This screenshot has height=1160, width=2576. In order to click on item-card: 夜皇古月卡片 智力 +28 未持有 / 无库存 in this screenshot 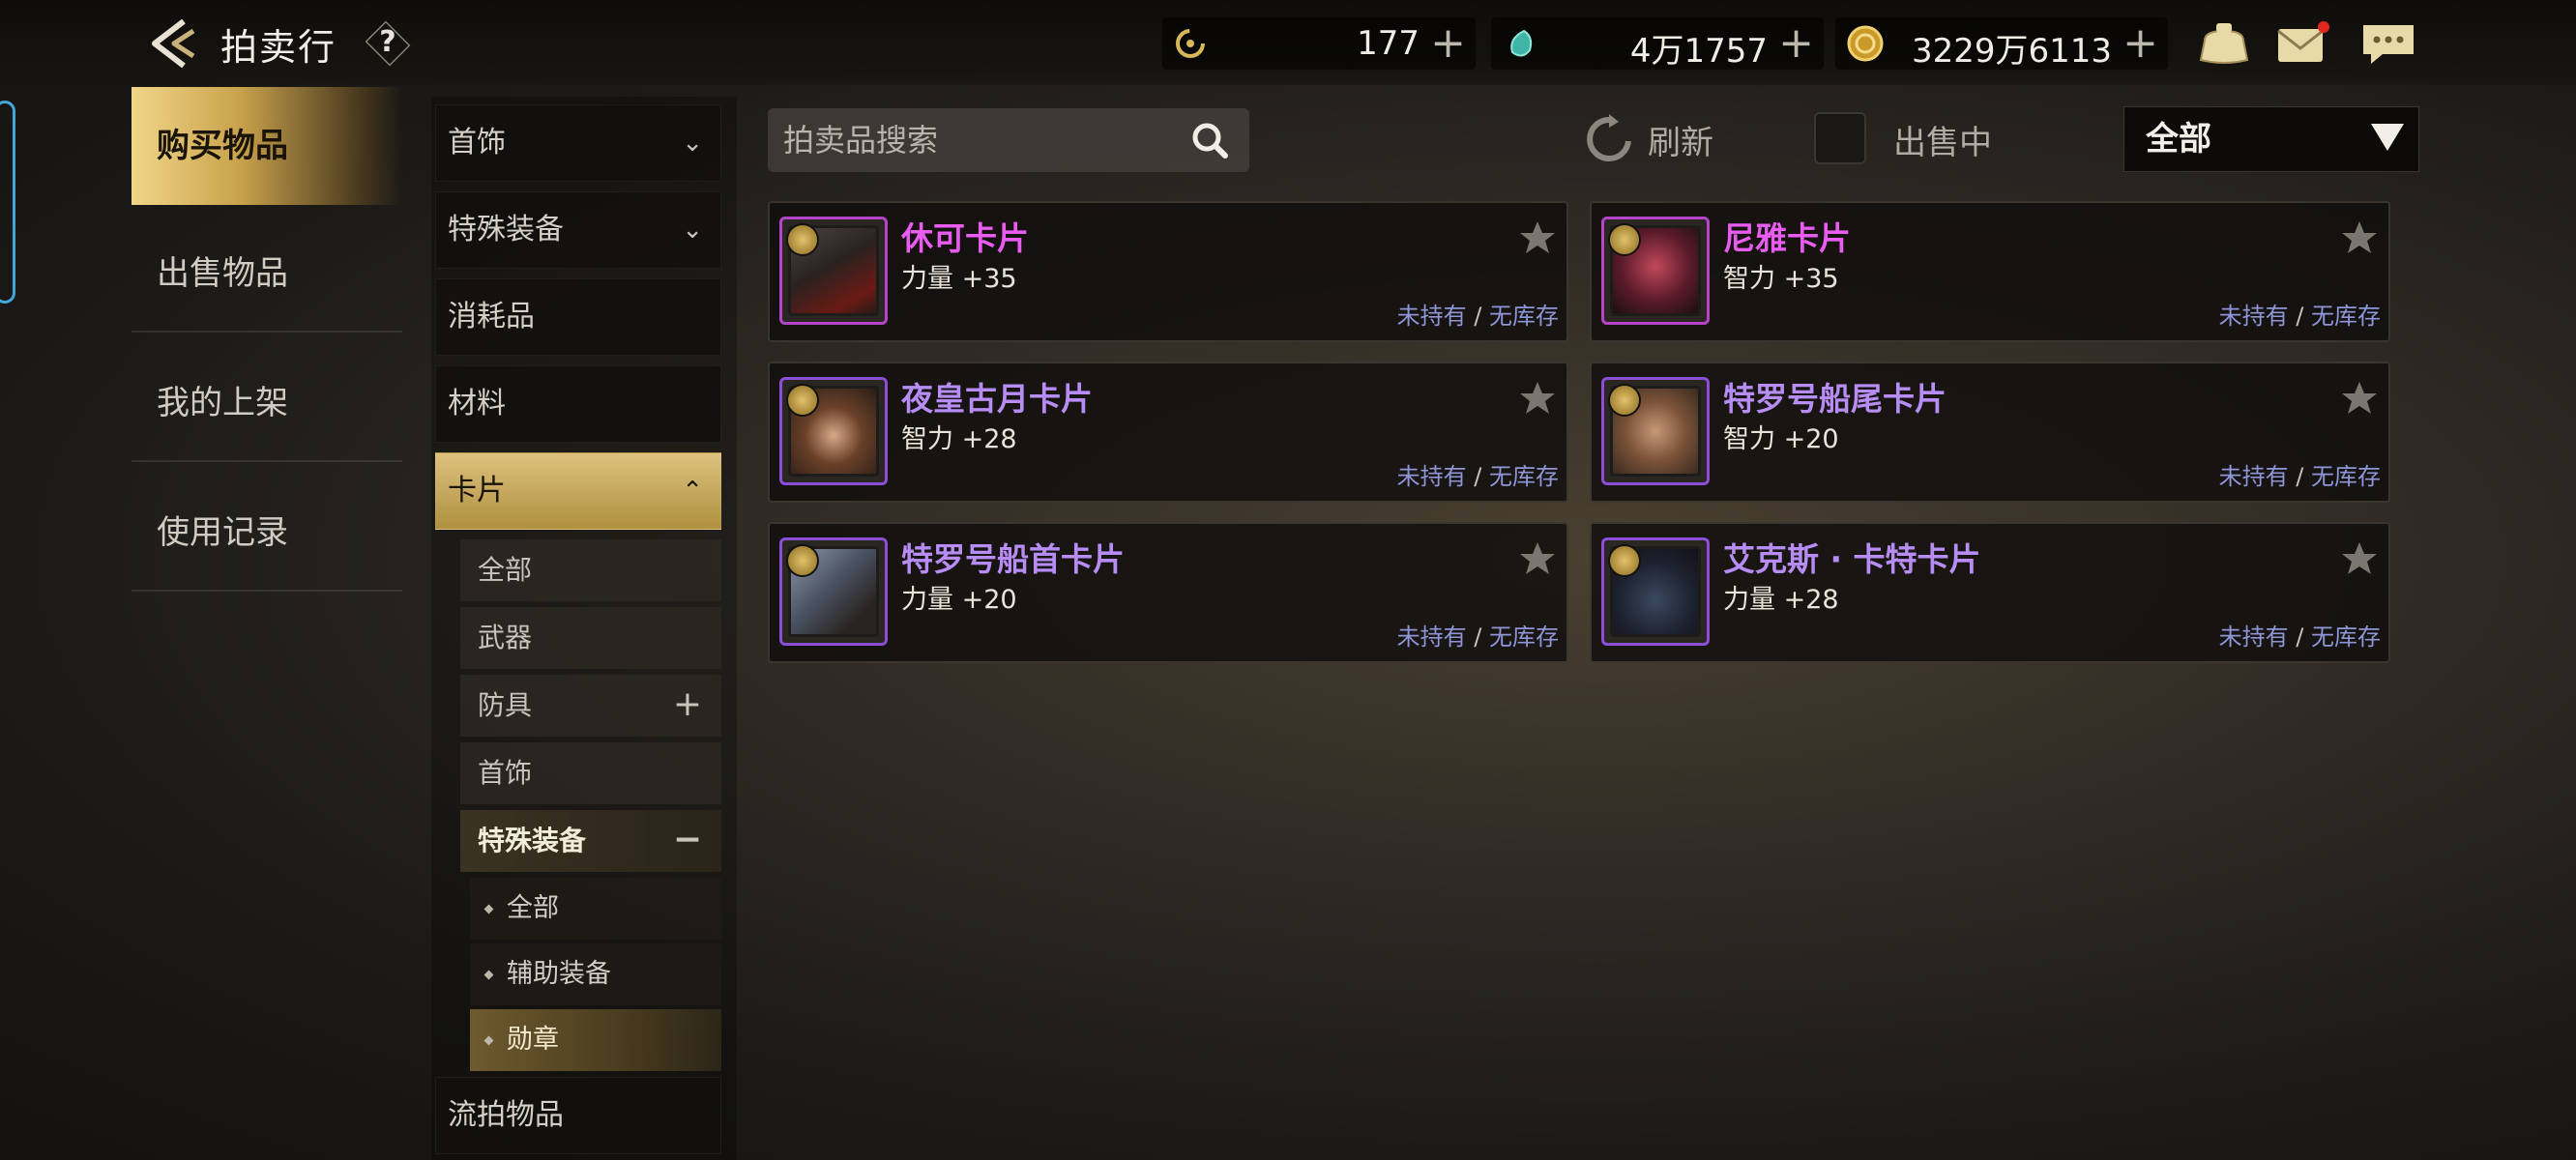, I will do `click(1168, 433)`.